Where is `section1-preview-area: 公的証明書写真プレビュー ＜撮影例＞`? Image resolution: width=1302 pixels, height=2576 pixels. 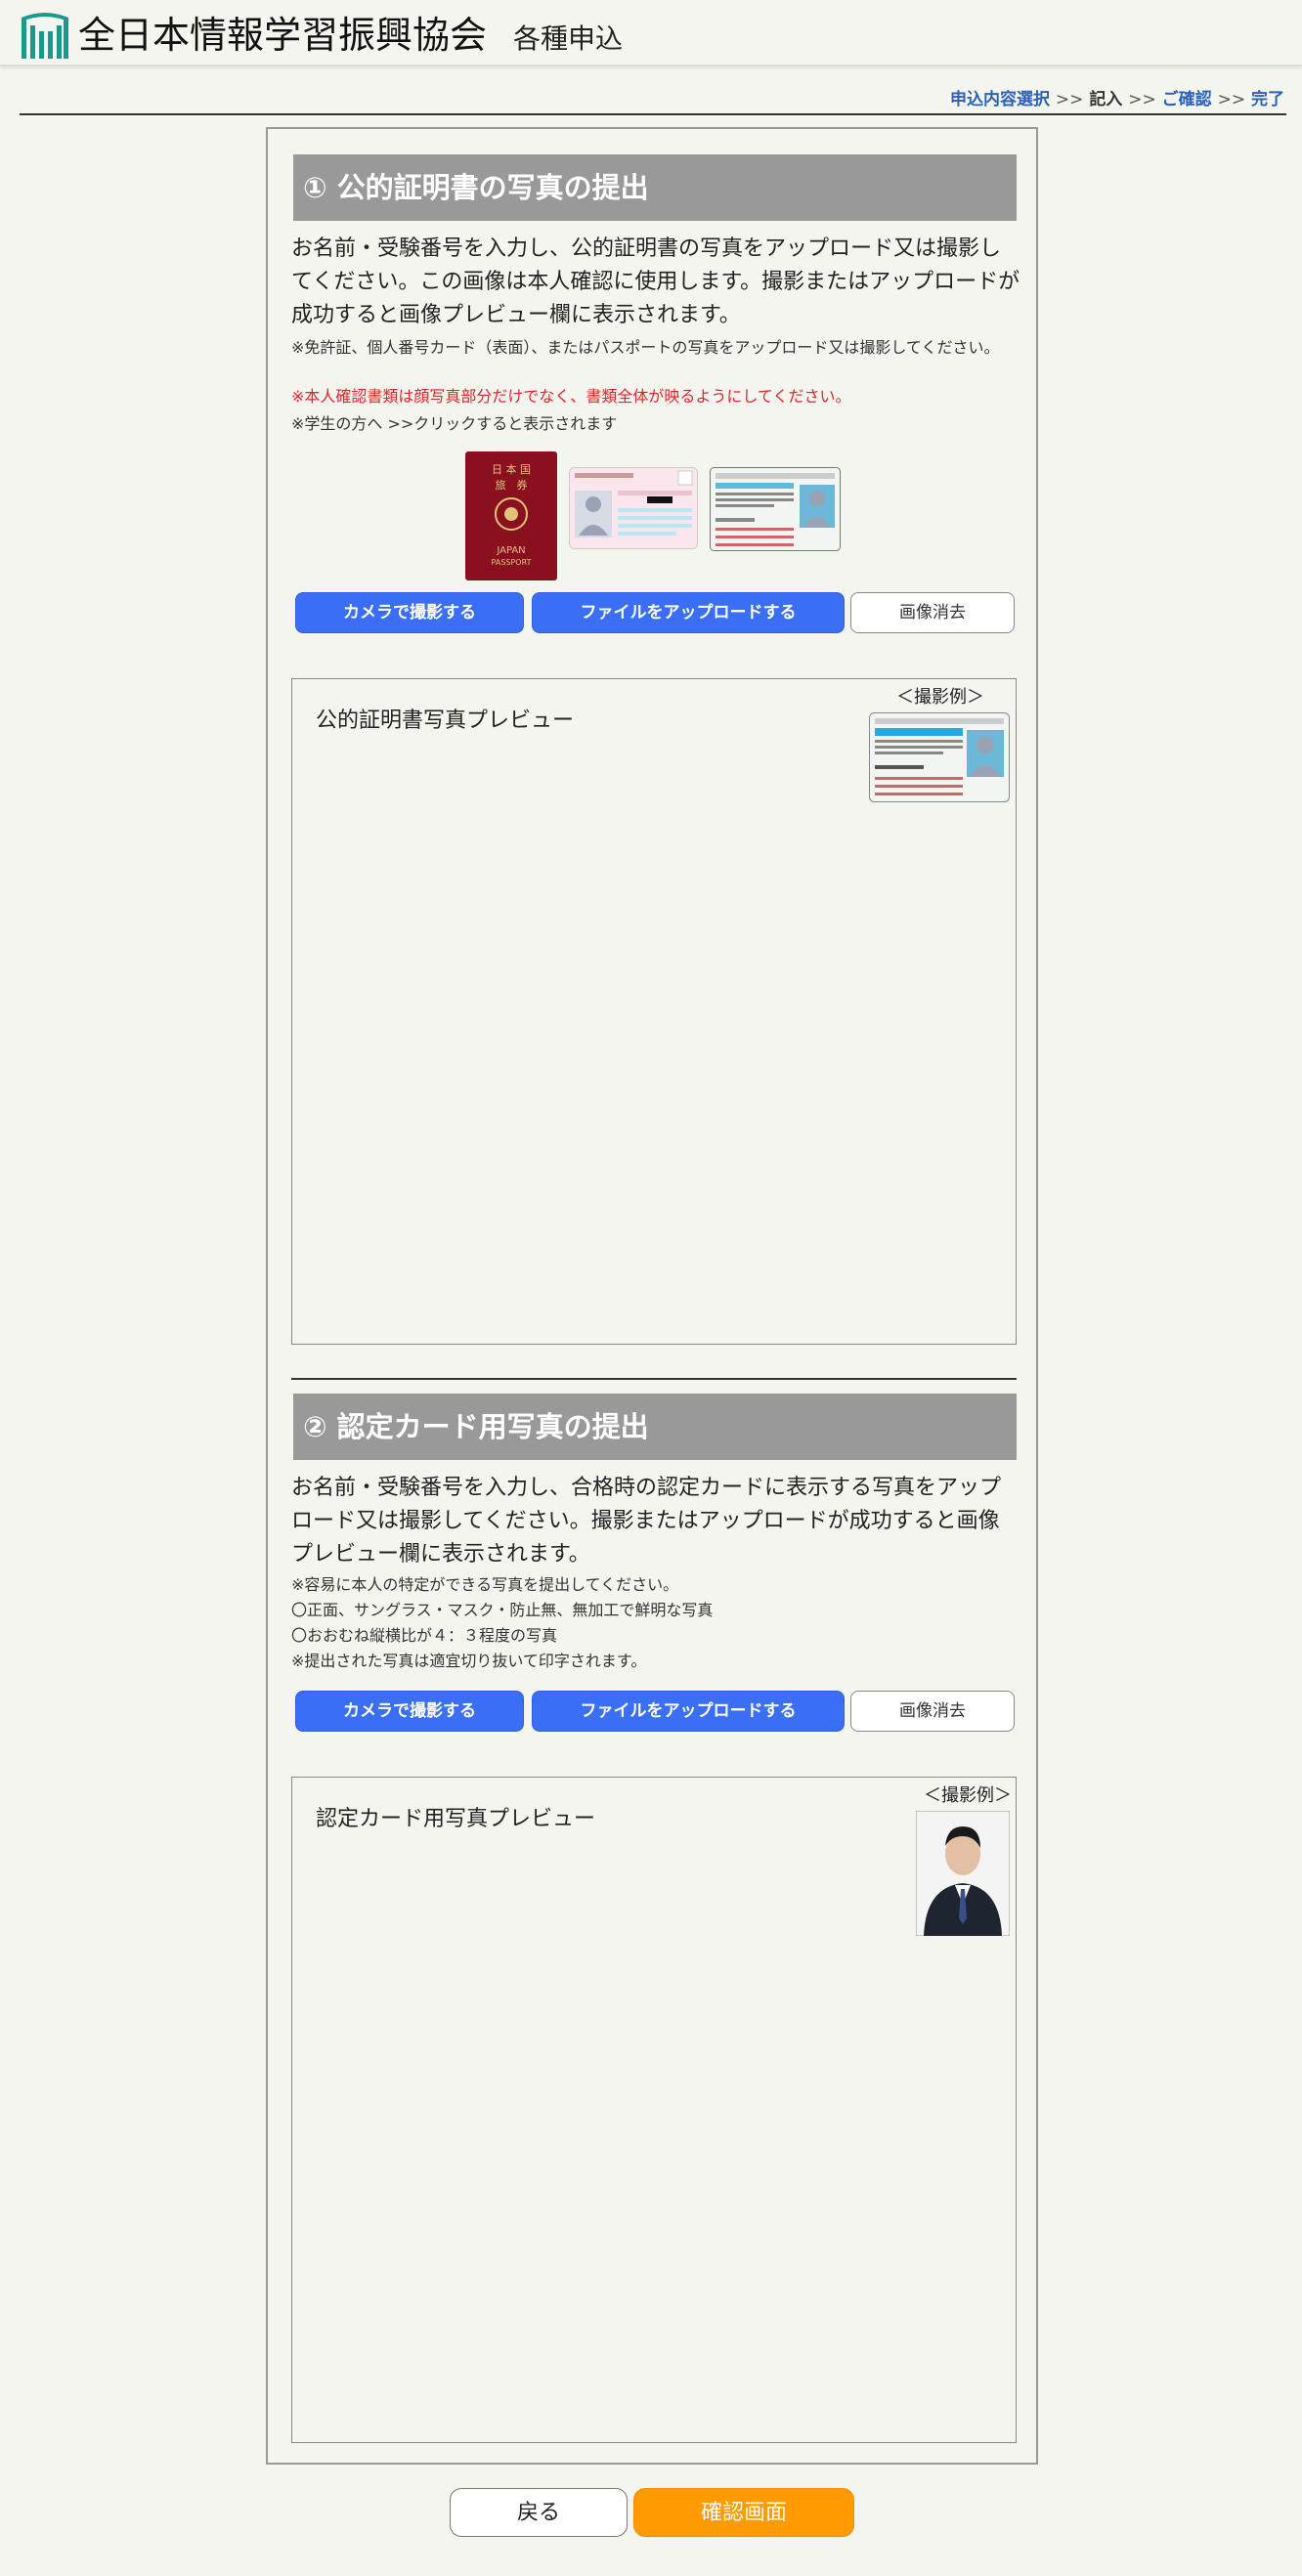 section1-preview-area: 公的証明書写真プレビュー ＜撮影例＞ is located at coordinates (654, 1012).